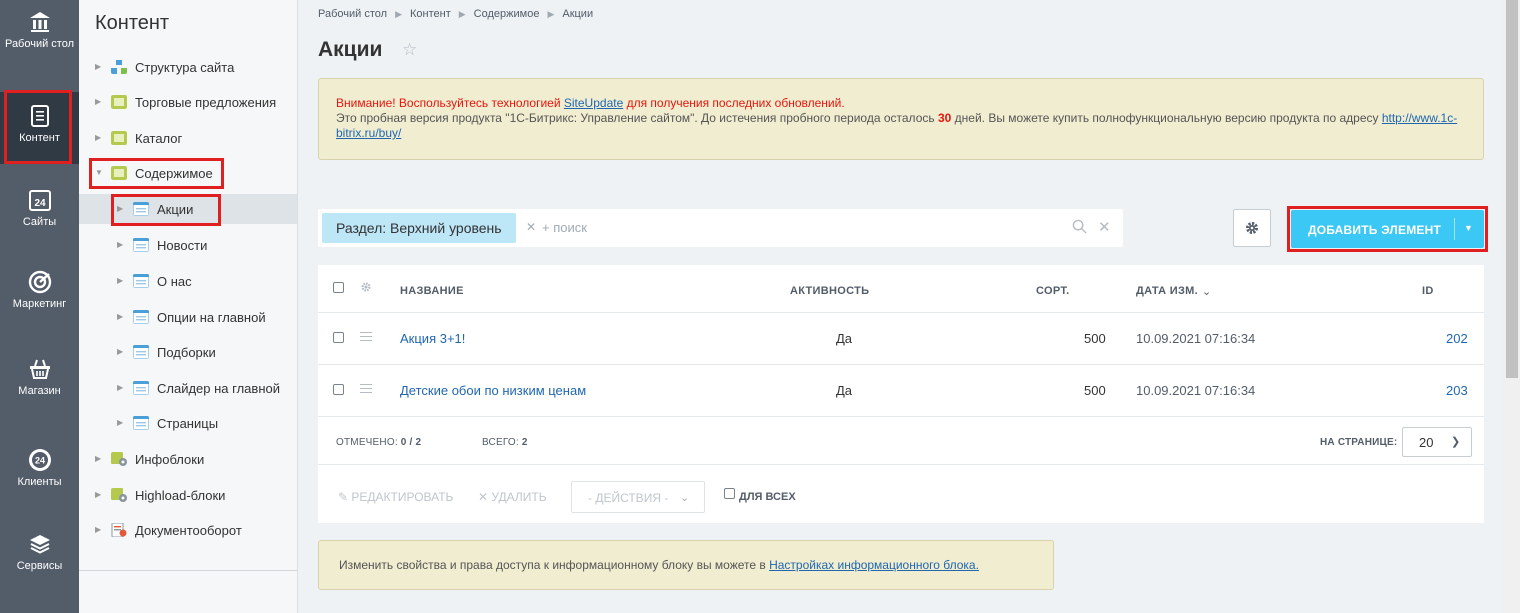 This screenshot has height=613, width=1520. I want to click on home-icon, so click(39, 22).